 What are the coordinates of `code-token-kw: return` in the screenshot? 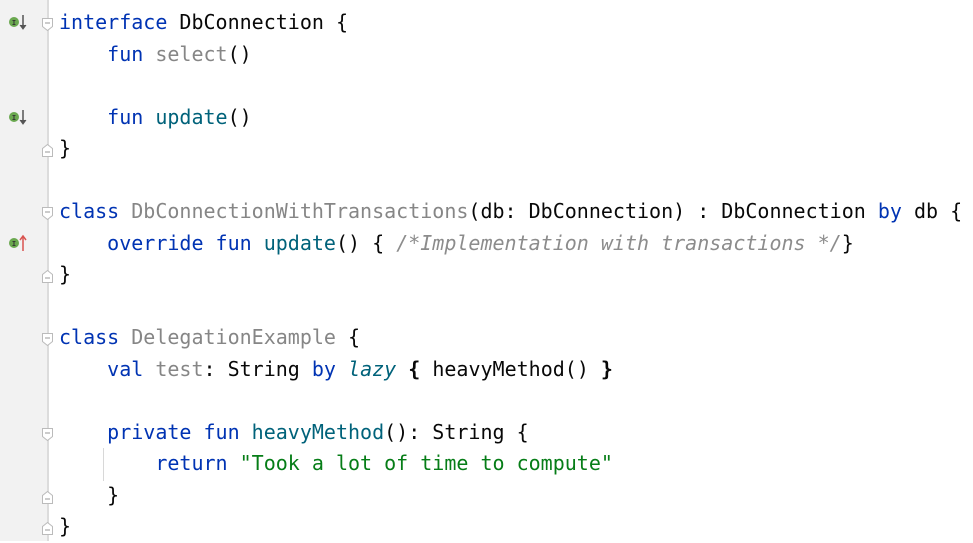 It's located at (191, 463).